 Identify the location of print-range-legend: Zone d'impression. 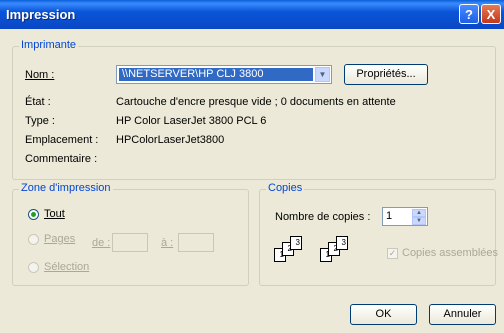
(66, 188).